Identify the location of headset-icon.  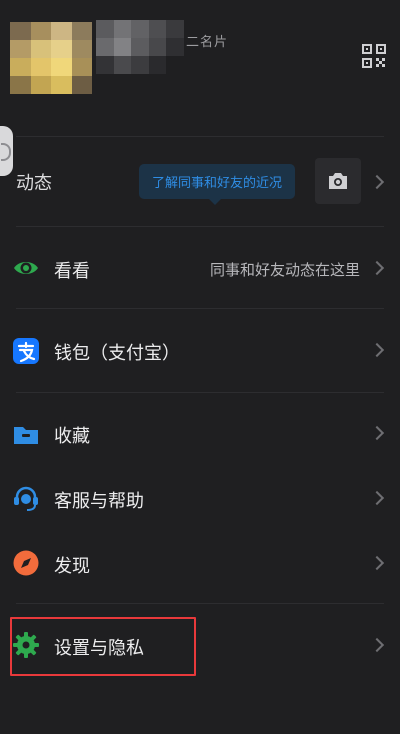
(26, 498).